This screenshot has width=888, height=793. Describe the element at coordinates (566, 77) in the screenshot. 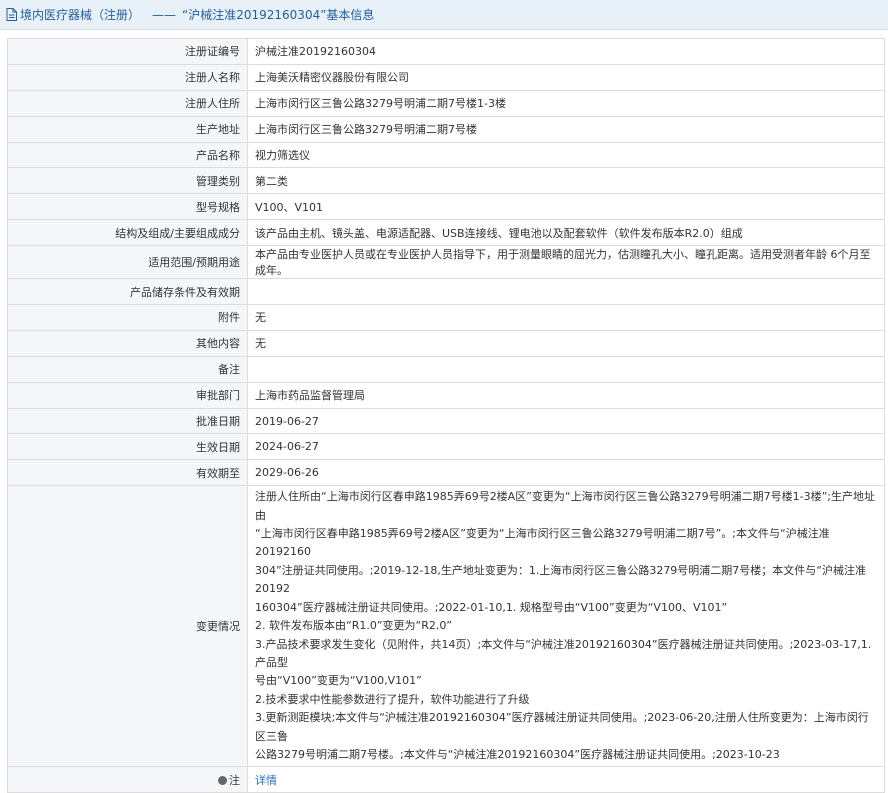

I see `row-value: 上海美沃精密仪器股份有限公司` at that location.